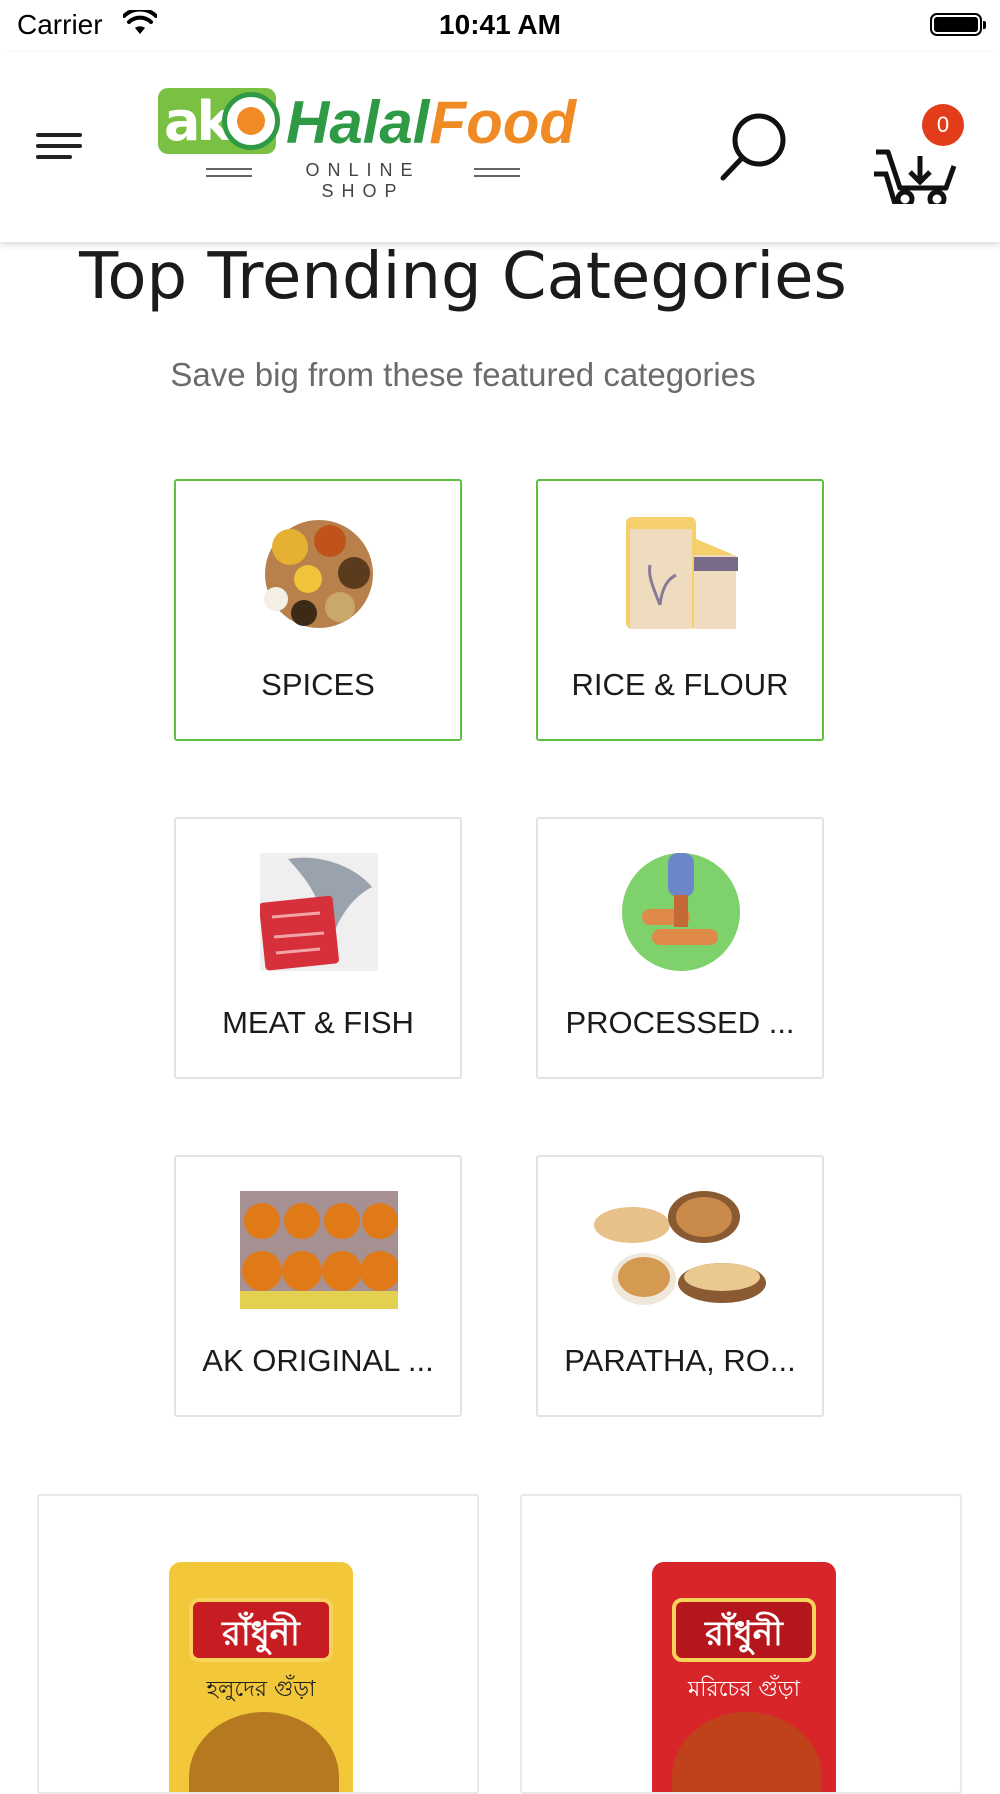 The width and height of the screenshot is (1000, 1794). Describe the element at coordinates (198, 121) in the screenshot. I see `logo-ak-text: ak` at that location.